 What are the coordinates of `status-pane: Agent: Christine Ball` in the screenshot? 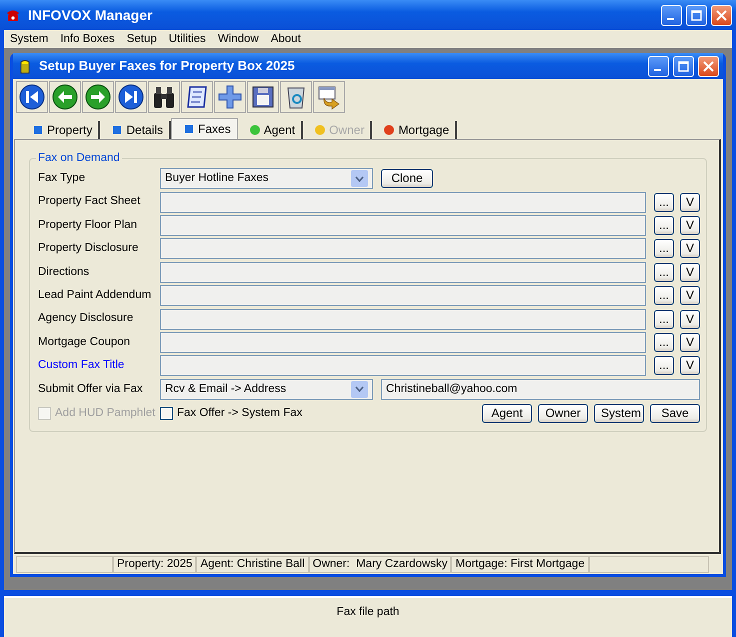 It's located at (252, 564).